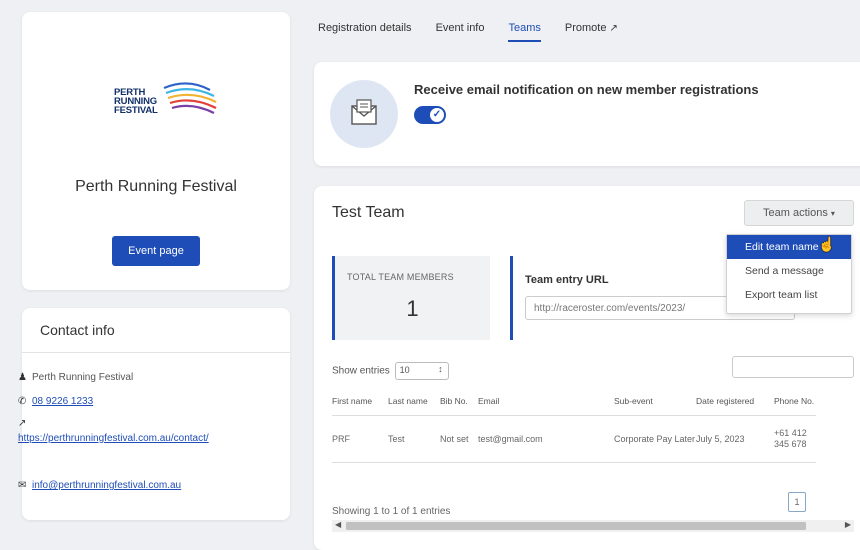 Image resolution: width=860 pixels, height=550 pixels. I want to click on menu-item-send-message: Send a message, so click(789, 271).